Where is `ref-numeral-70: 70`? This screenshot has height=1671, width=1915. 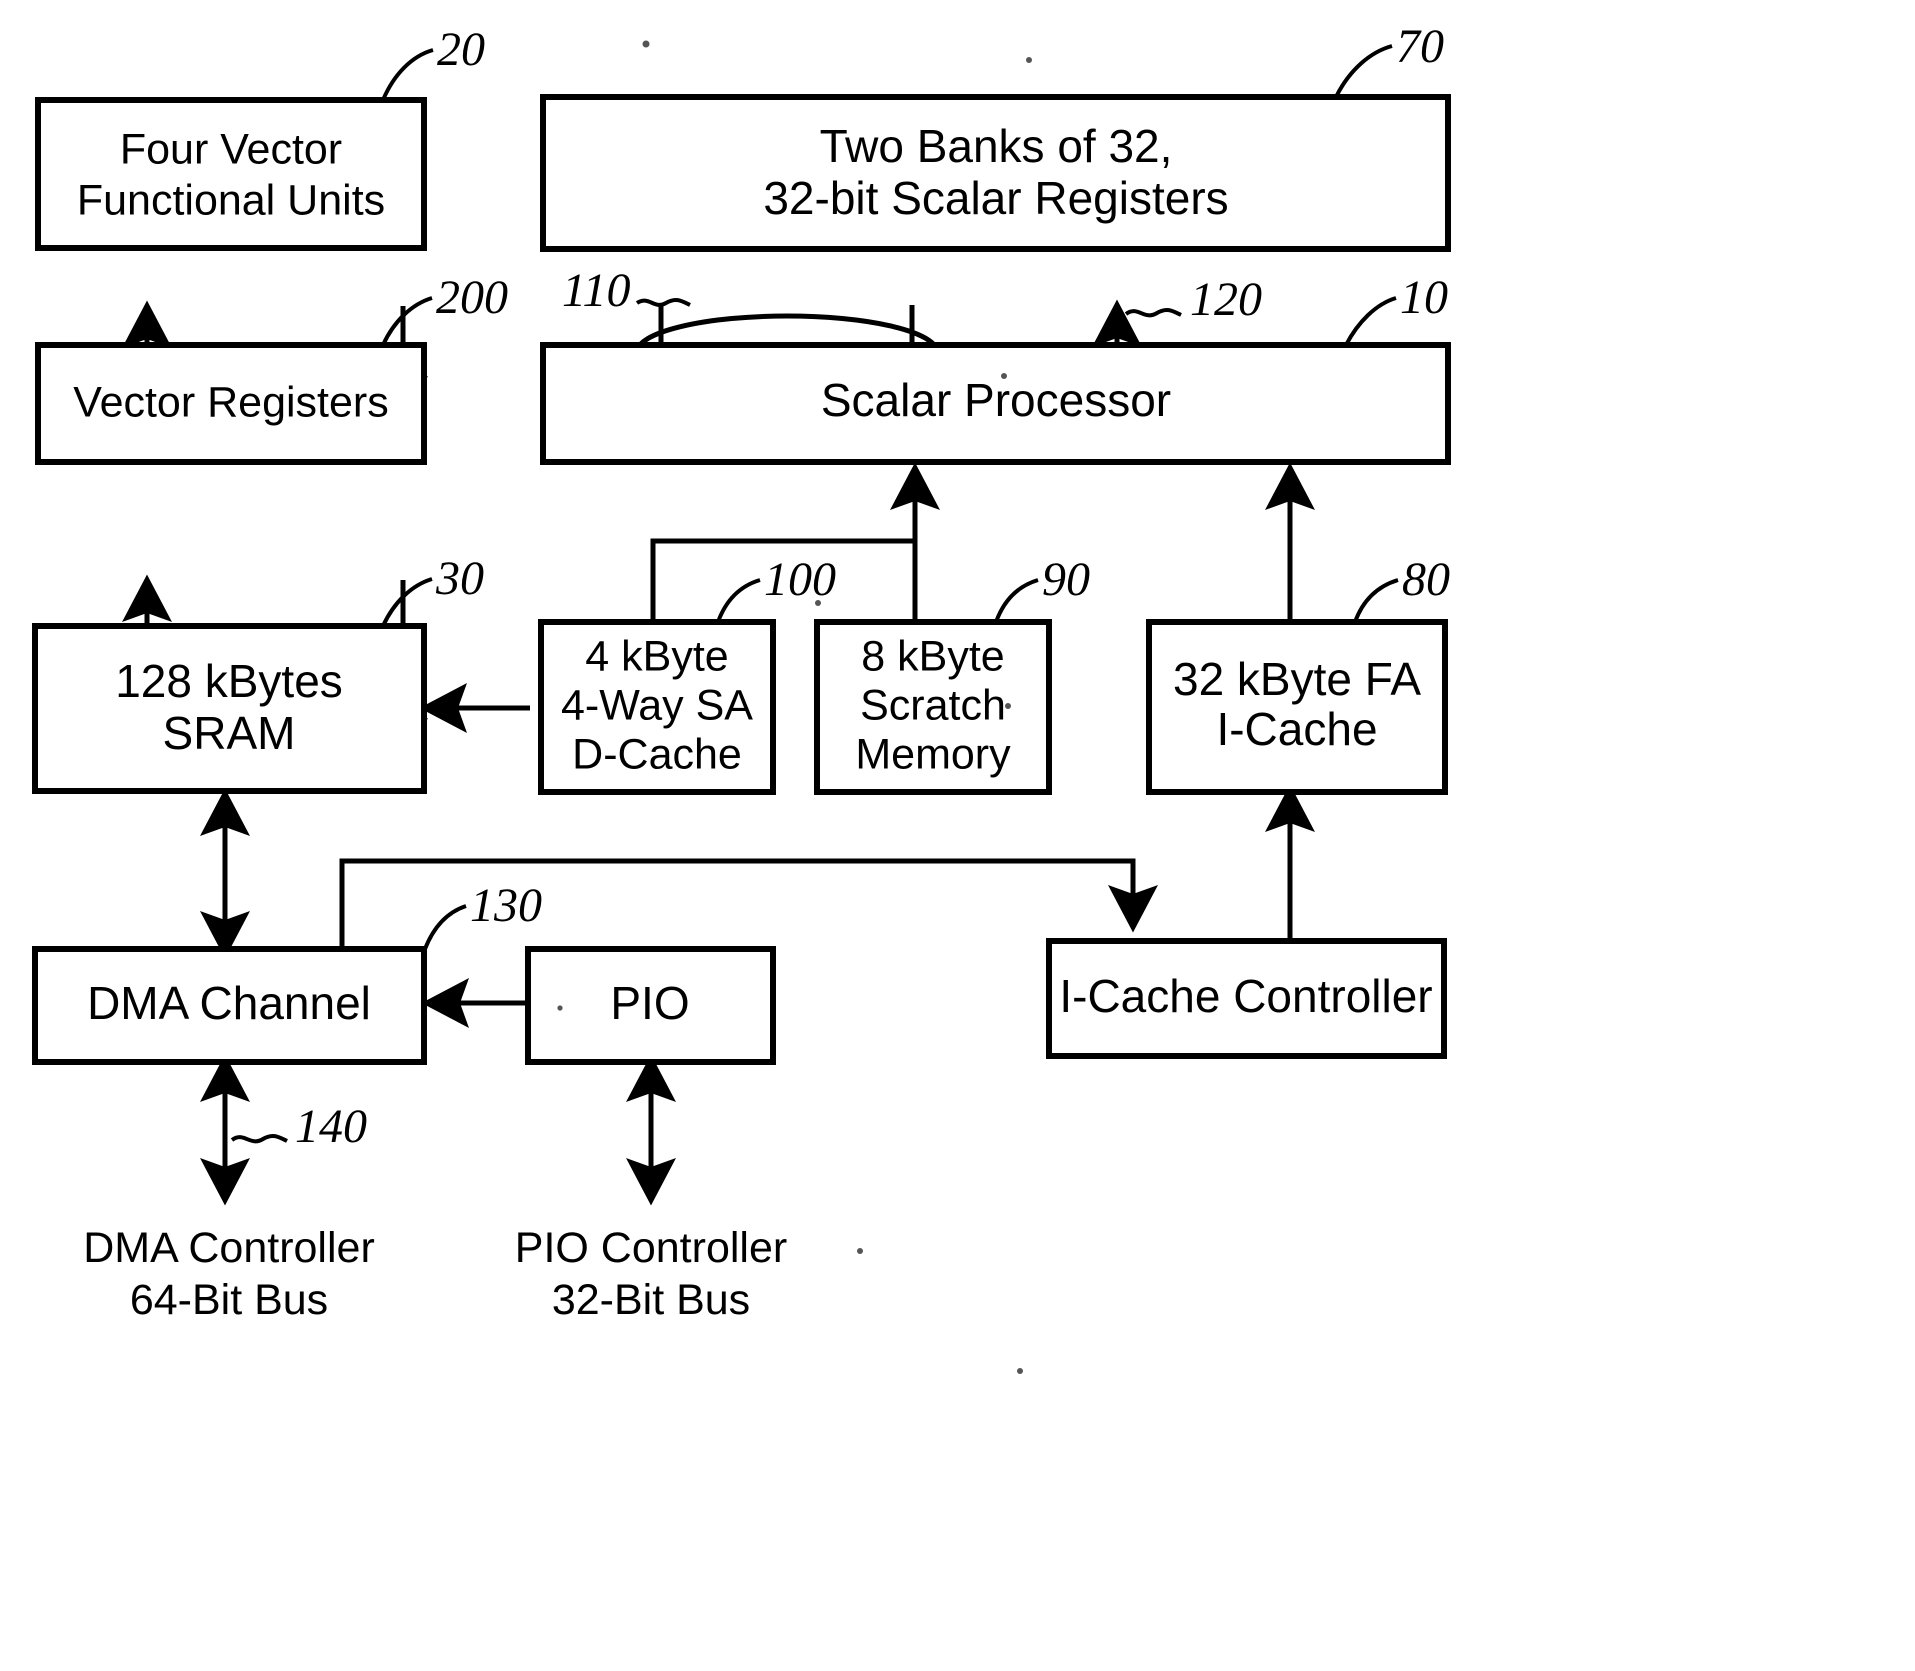
ref-numeral-70: 70 is located at coordinates (1389, 58).